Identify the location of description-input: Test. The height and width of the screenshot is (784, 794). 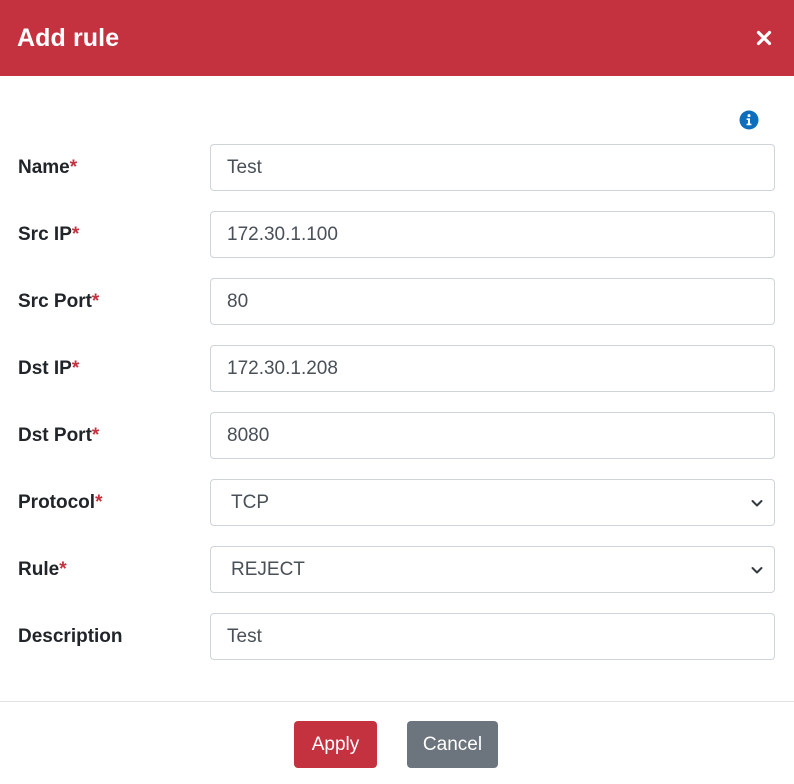
(492, 636).